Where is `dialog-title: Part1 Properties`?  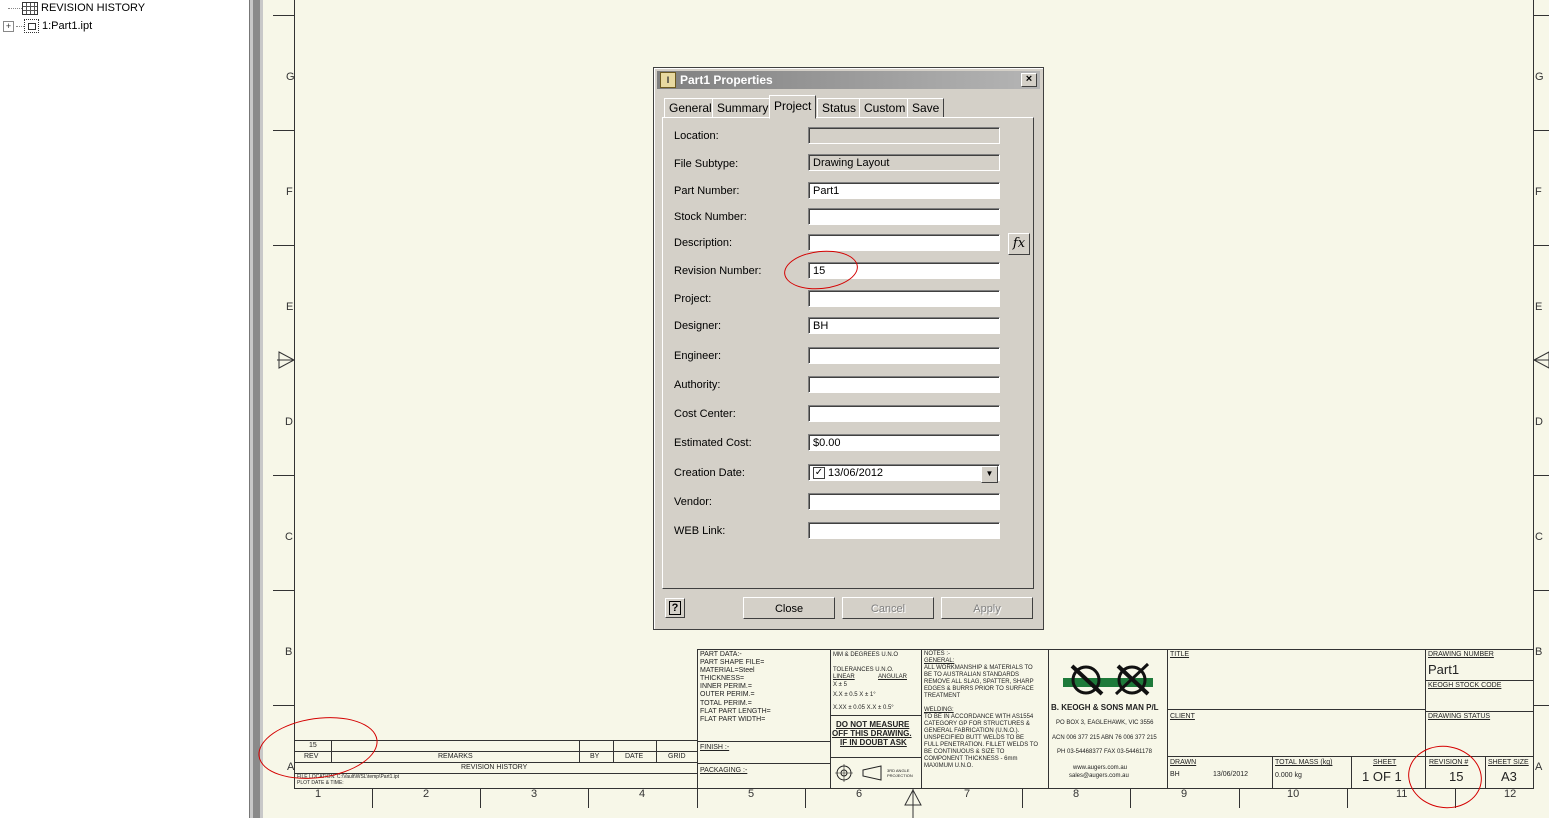 dialog-title: Part1 Properties is located at coordinates (726, 80).